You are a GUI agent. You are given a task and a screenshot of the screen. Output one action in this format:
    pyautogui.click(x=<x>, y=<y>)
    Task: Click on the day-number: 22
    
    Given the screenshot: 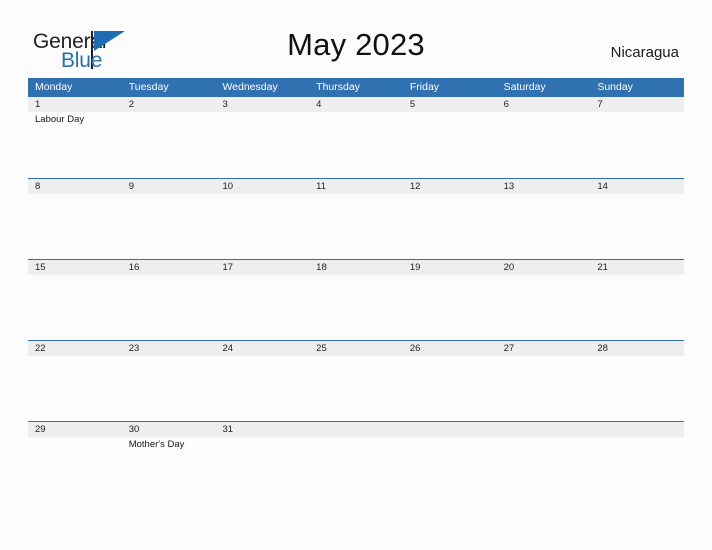 What is the action you would take?
    pyautogui.click(x=40, y=348)
    